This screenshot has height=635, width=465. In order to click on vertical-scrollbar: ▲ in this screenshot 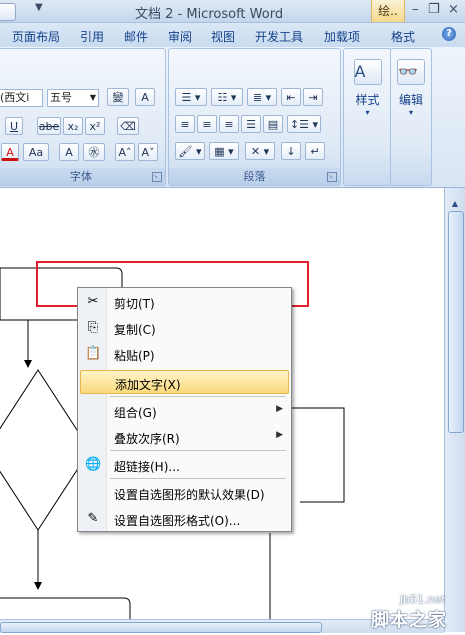, I will do `click(454, 410)`.